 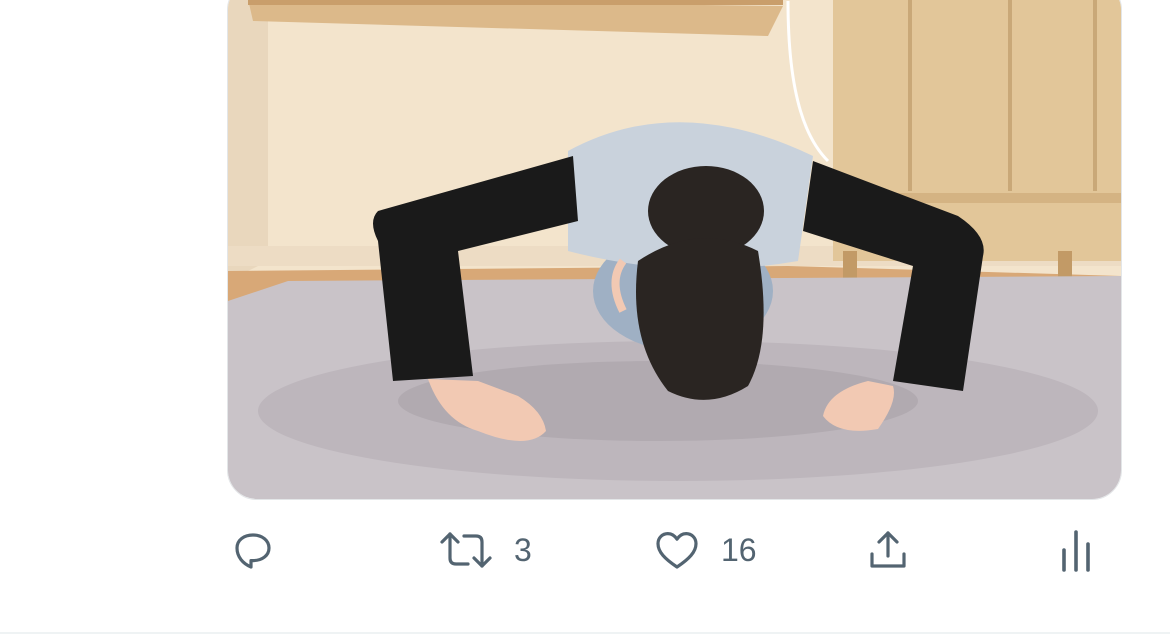 I want to click on like-count: 16, so click(x=739, y=549).